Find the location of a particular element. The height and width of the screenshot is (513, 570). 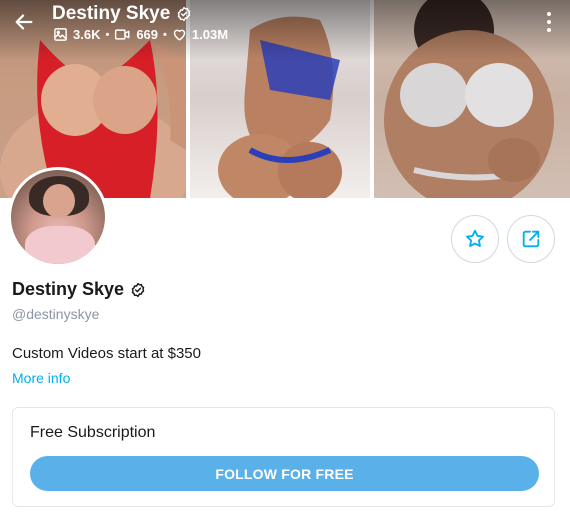

back-button is located at coordinates (24, 22).